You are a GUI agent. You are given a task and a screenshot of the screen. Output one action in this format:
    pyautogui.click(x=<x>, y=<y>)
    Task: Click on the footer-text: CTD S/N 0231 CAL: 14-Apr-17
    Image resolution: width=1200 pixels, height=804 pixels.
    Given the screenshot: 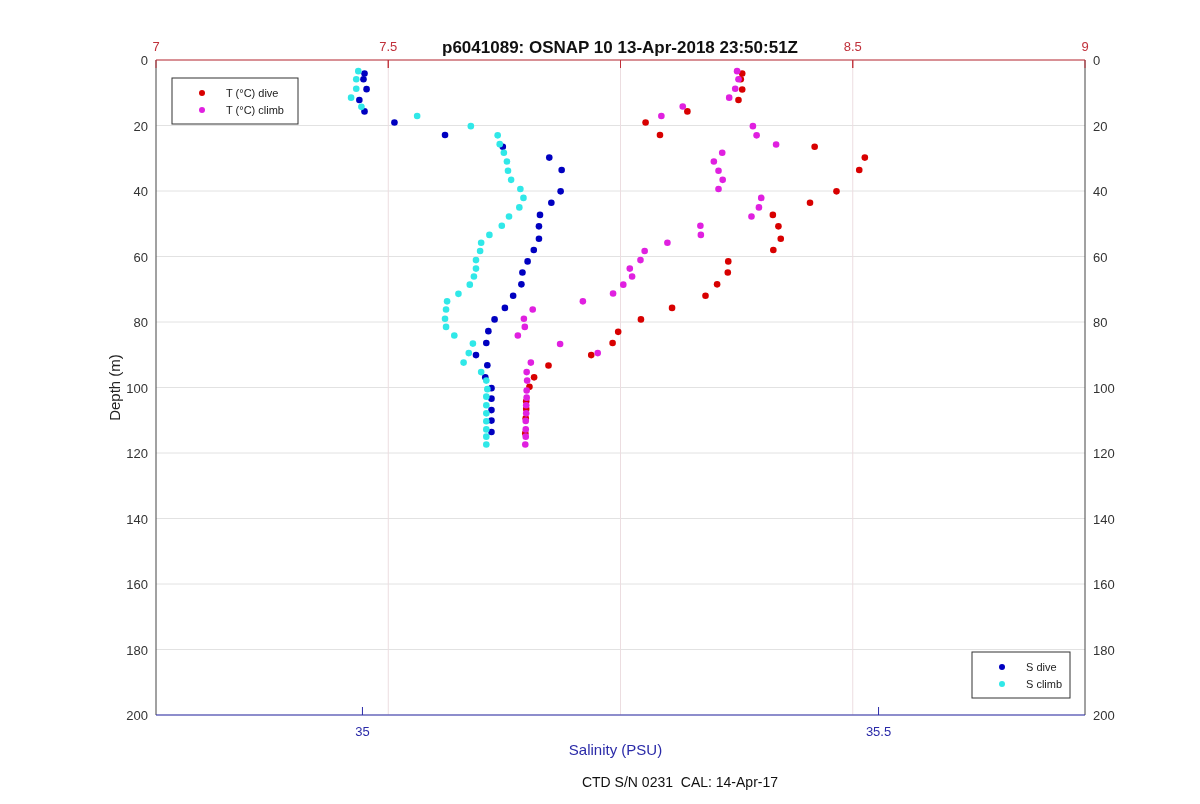 What is the action you would take?
    pyautogui.click(x=680, y=782)
    